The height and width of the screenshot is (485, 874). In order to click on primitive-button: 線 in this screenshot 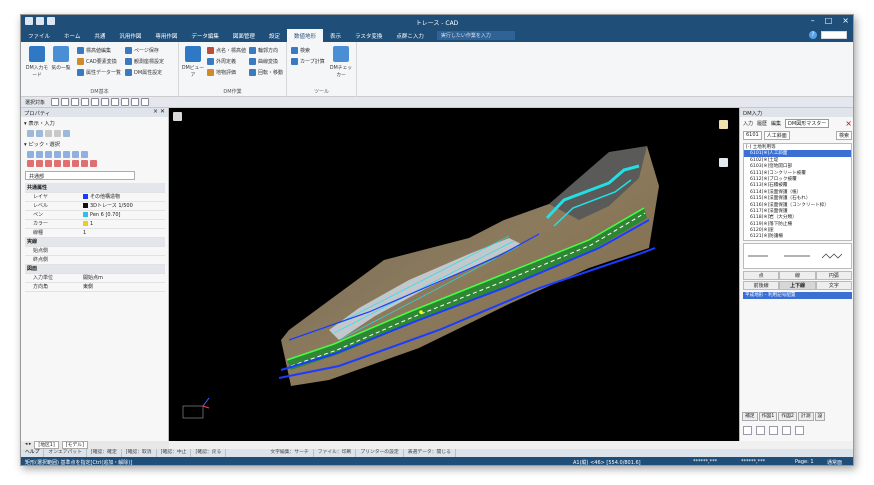, I will do `click(797, 275)`.